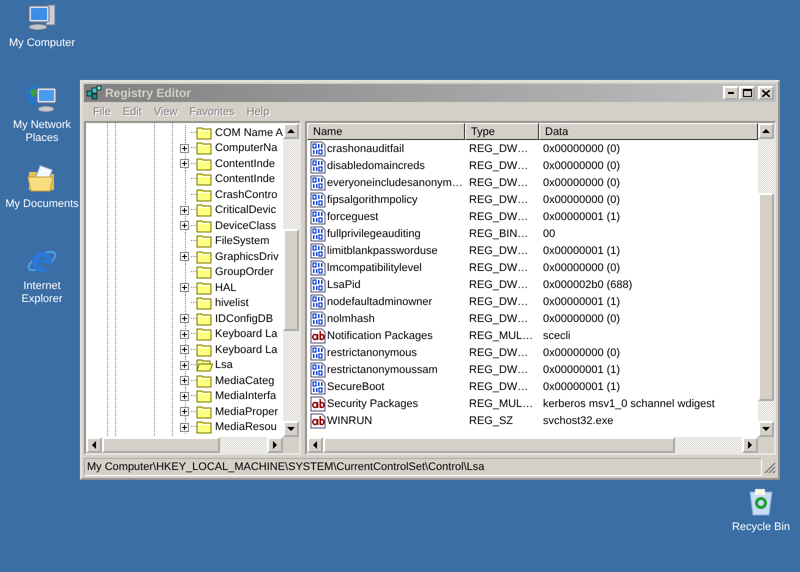  Describe the element at coordinates (376, 166) in the screenshot. I see `value-name: disabledomaincreds` at that location.